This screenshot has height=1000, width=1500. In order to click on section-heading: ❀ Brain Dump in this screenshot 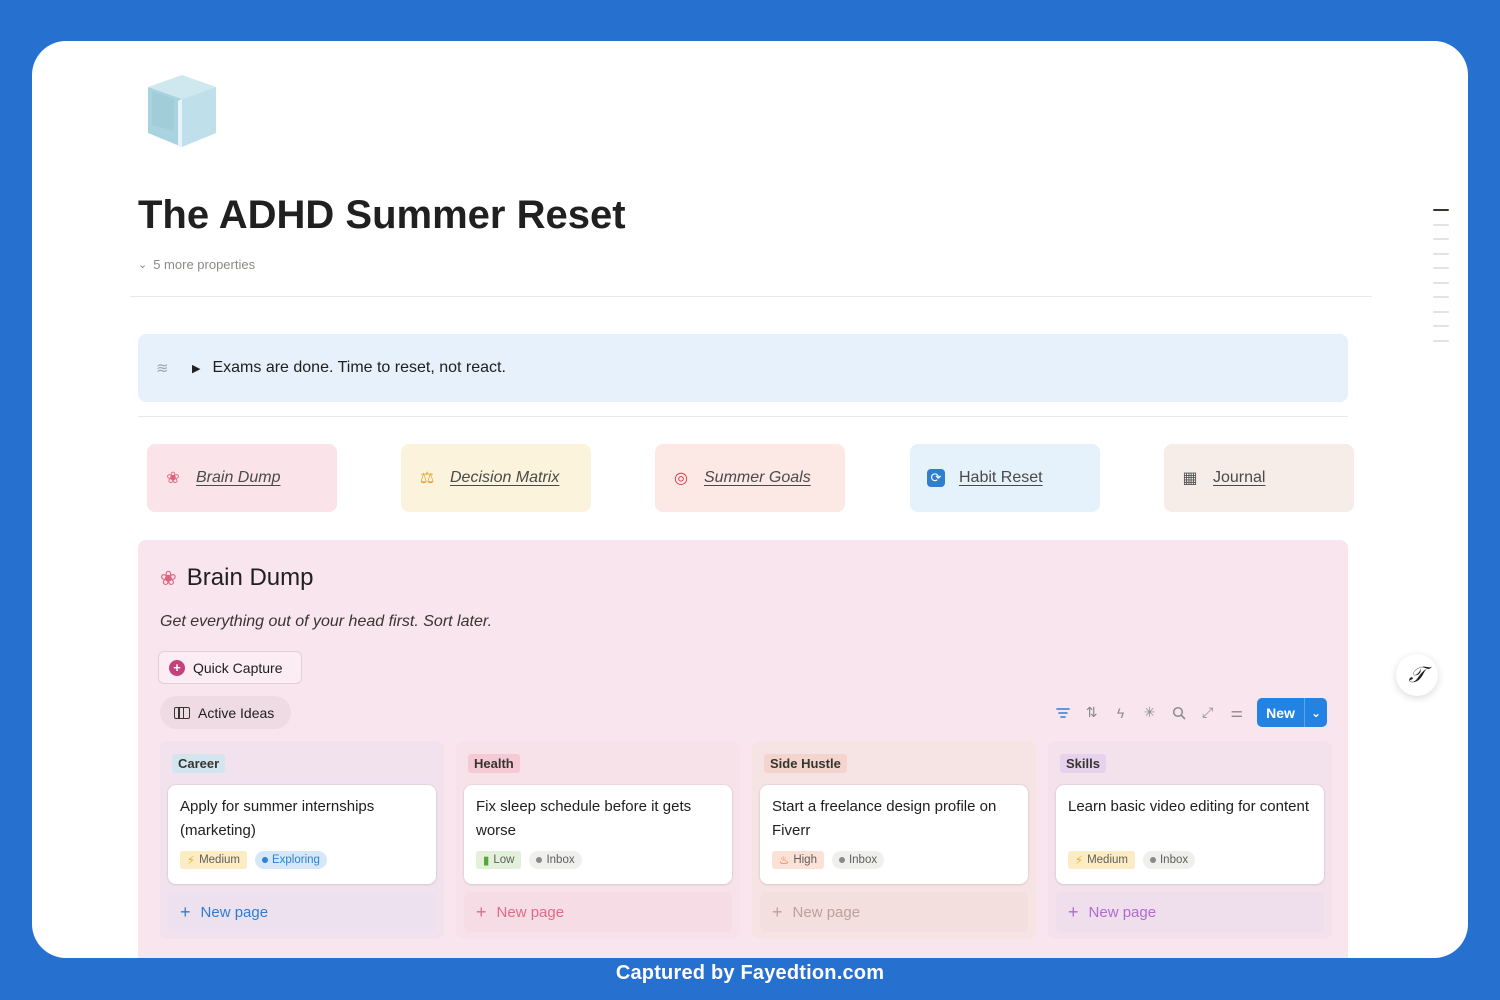, I will do `click(236, 578)`.